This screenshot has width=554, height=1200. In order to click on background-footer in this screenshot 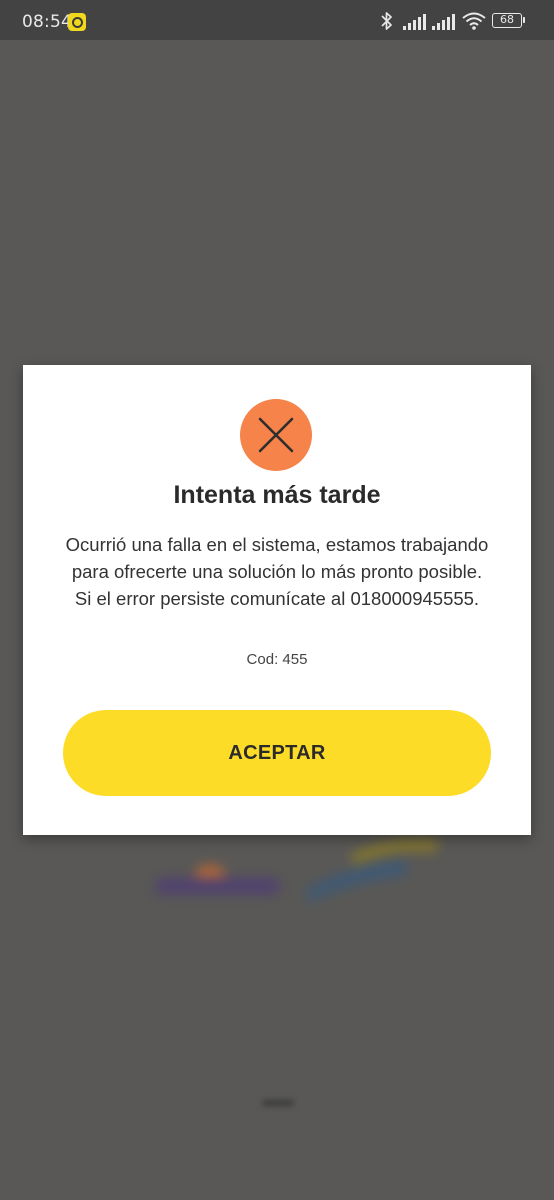, I will do `click(278, 1103)`.